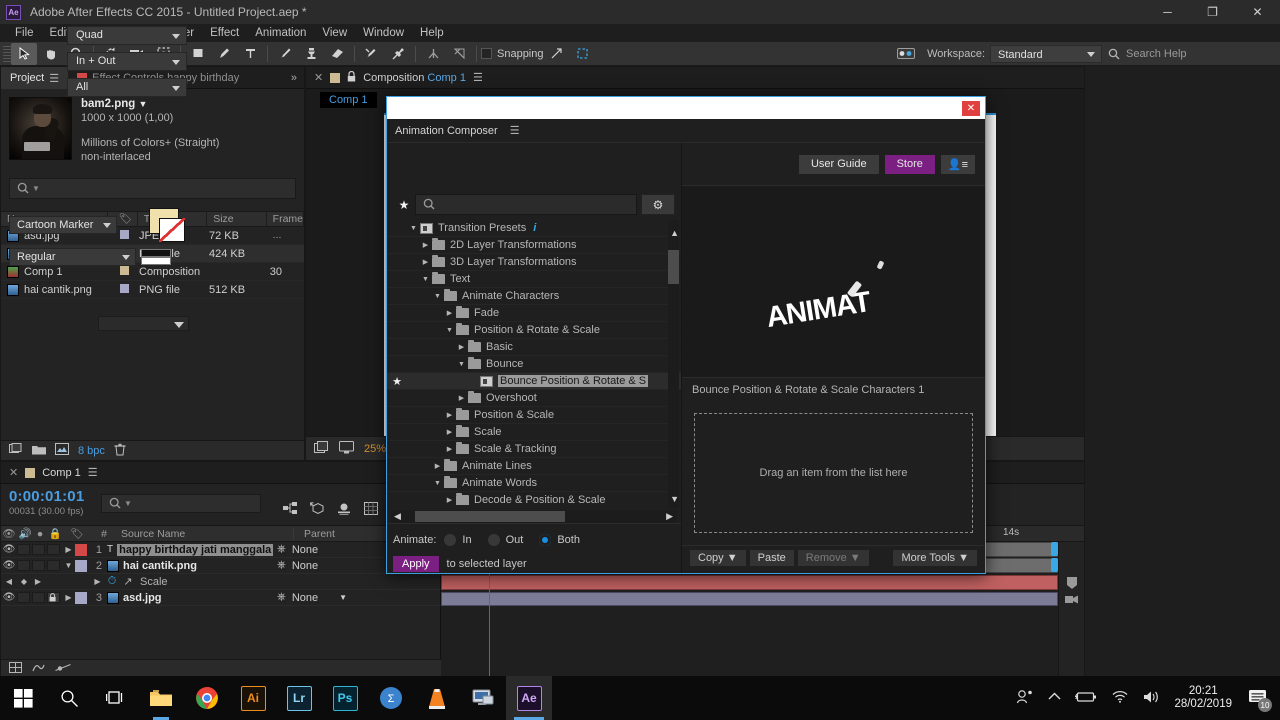  I want to click on tree-hscroll-thumb, so click(489, 516).